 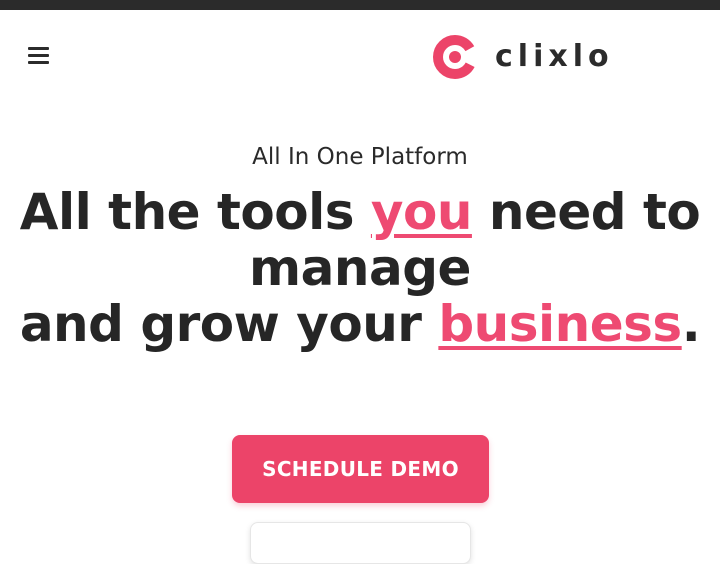 I want to click on headline-text: manage, so click(x=360, y=268).